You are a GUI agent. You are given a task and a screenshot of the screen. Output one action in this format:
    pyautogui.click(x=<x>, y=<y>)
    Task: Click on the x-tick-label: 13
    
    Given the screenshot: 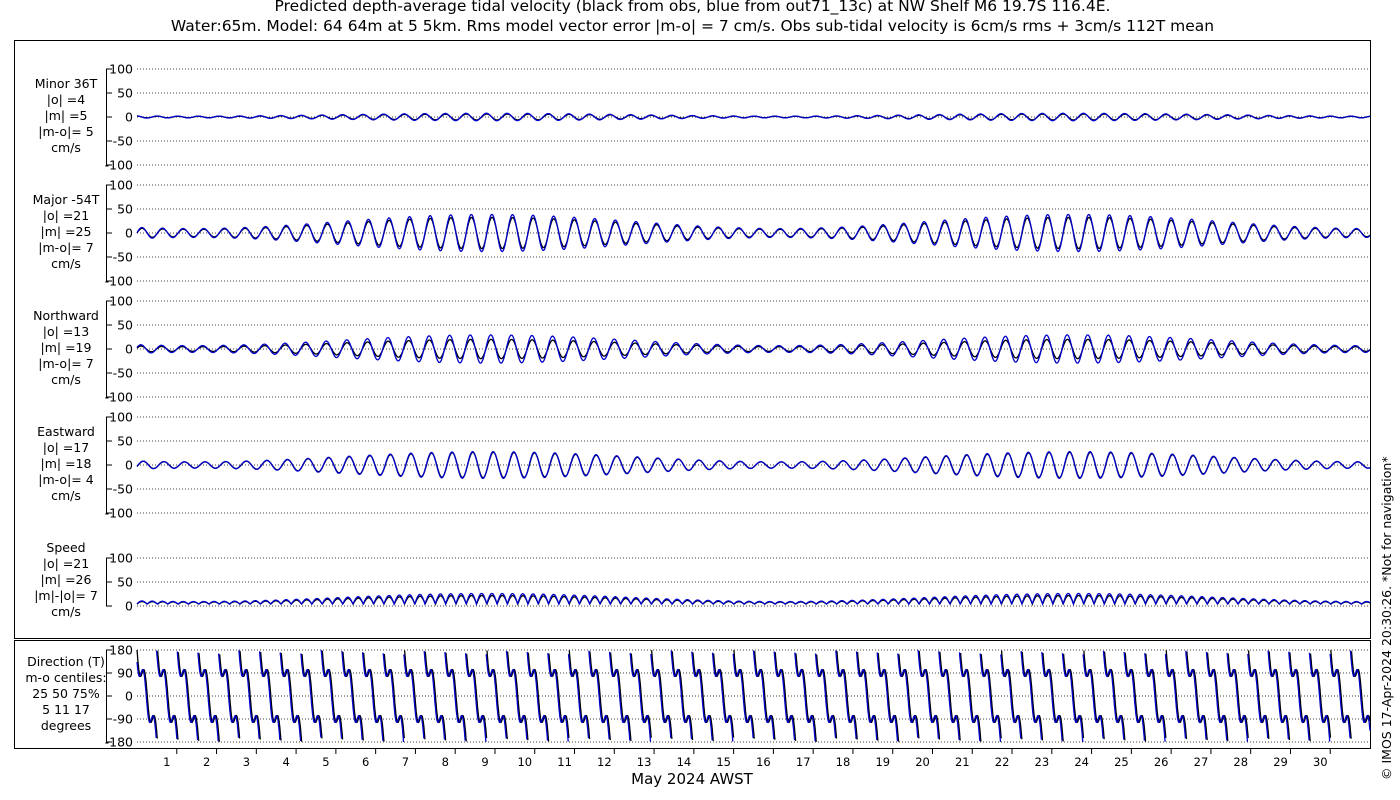 What is the action you would take?
    pyautogui.click(x=644, y=762)
    